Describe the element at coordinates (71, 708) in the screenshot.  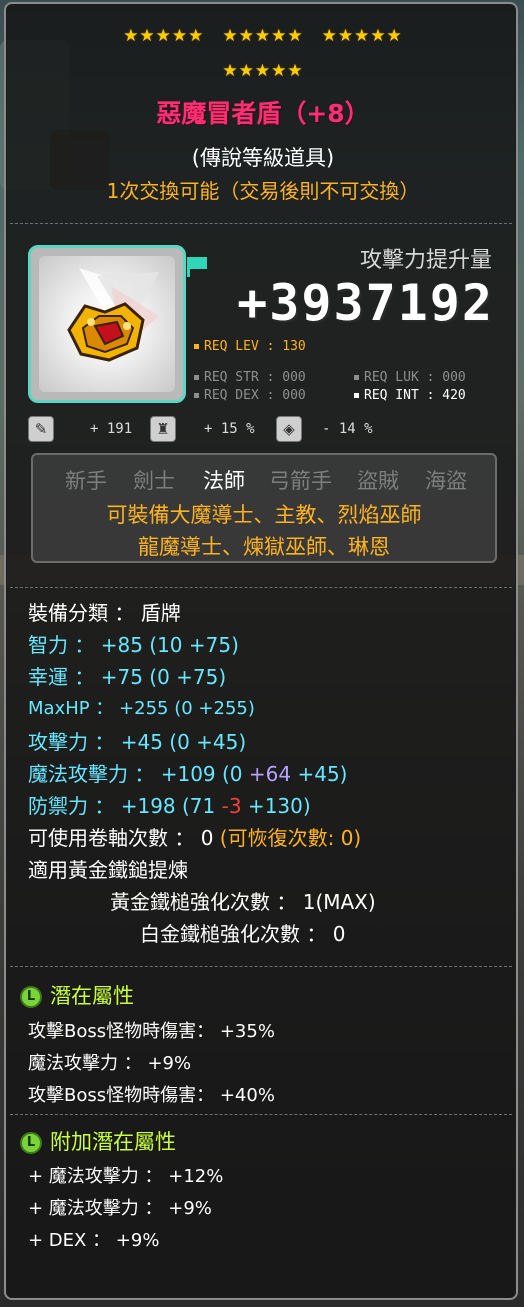
I see `stat-maxhp-label: MaxHP ：` at that location.